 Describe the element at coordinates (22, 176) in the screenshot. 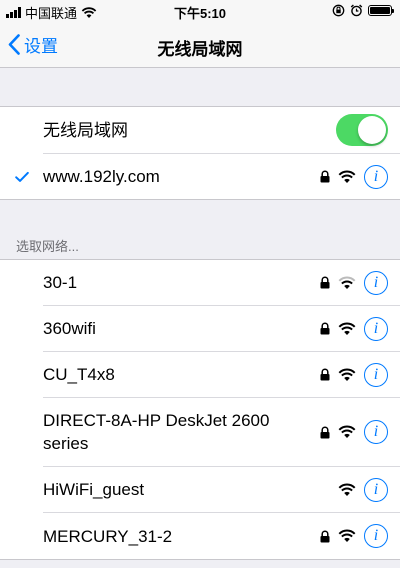

I see `checkmark-icon` at that location.